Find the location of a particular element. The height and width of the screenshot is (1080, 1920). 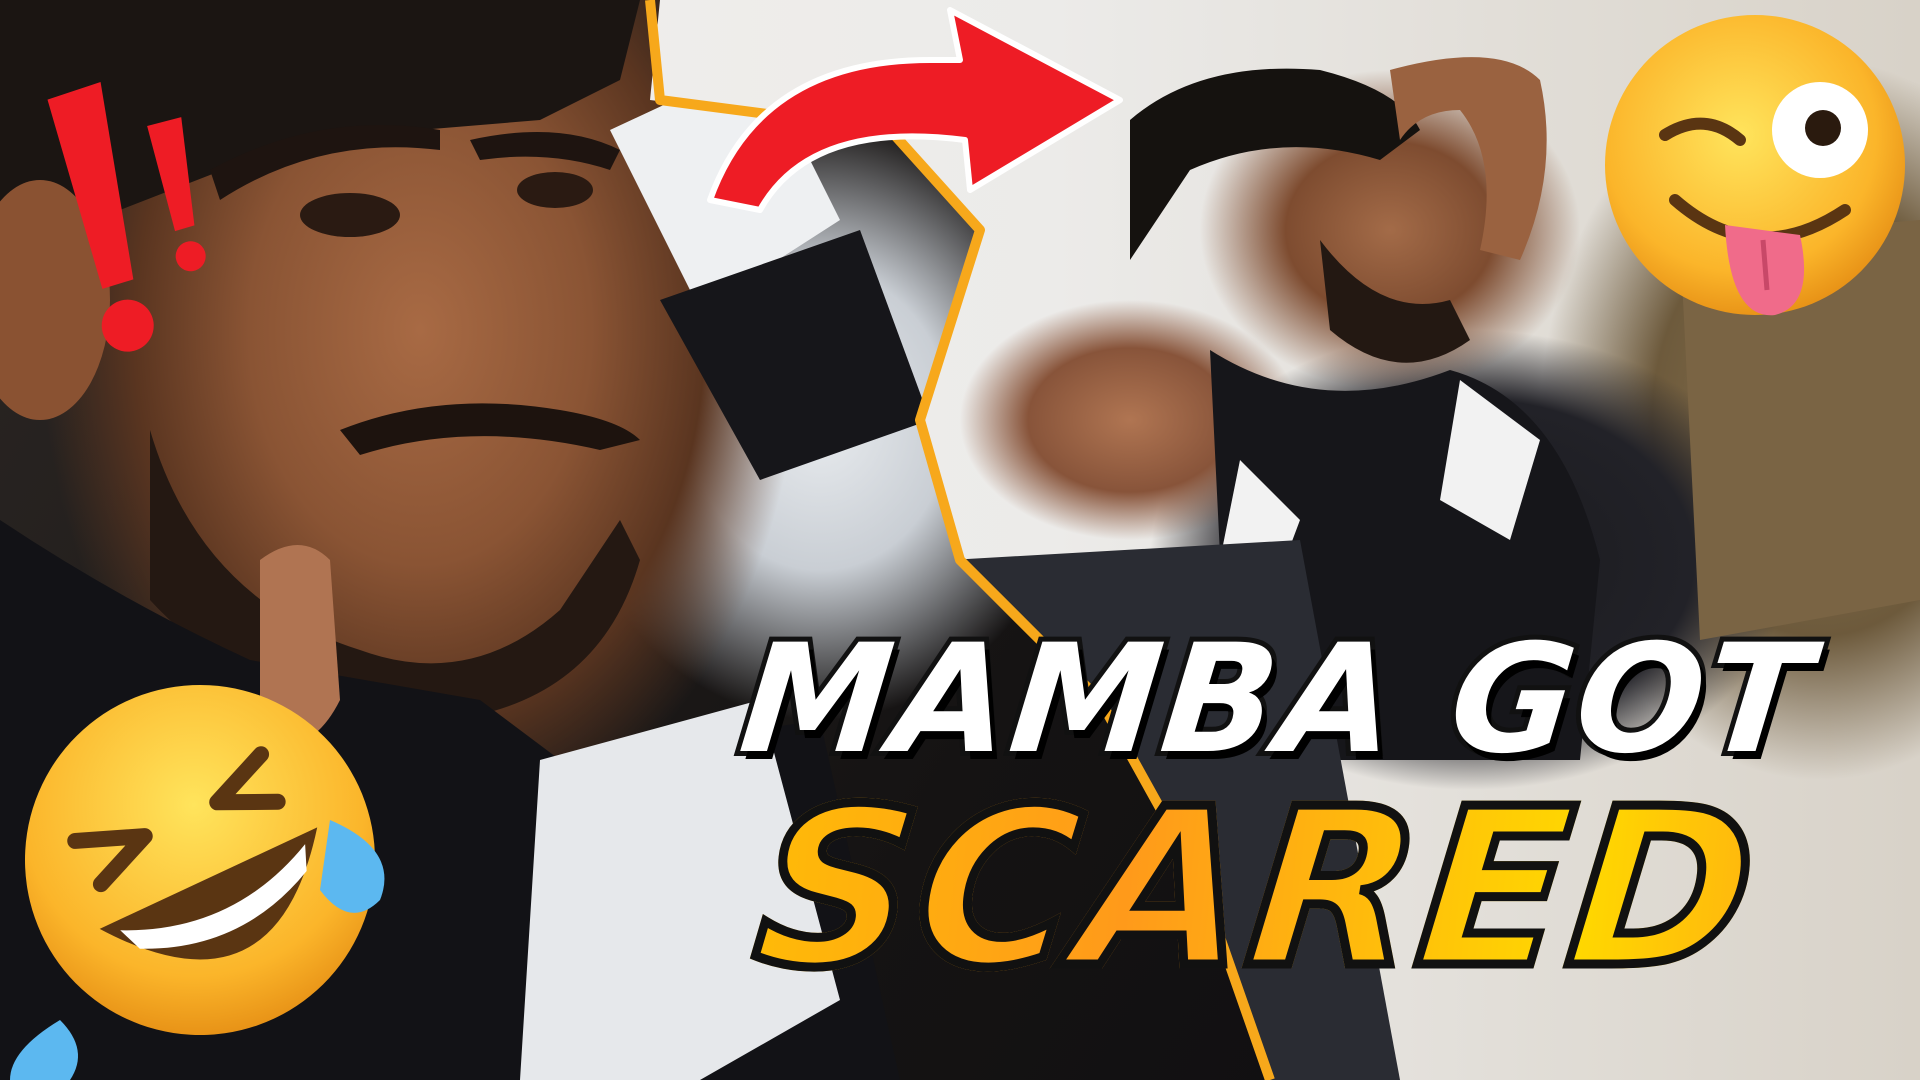

rolling-laughing-emoji is located at coordinates (197, 882).